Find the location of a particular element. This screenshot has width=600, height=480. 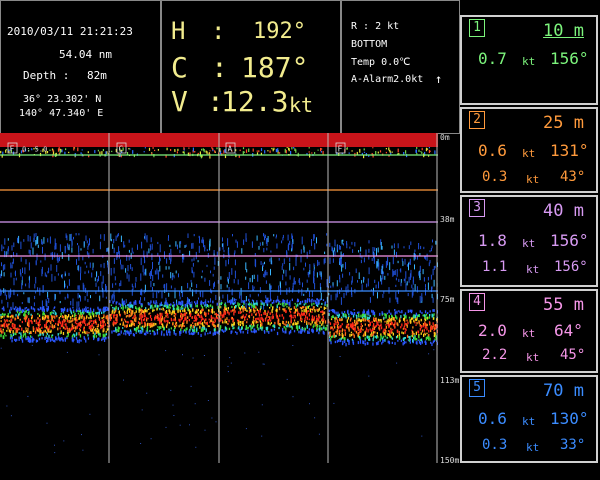

speed-value: 12.3 is located at coordinates (255, 101).